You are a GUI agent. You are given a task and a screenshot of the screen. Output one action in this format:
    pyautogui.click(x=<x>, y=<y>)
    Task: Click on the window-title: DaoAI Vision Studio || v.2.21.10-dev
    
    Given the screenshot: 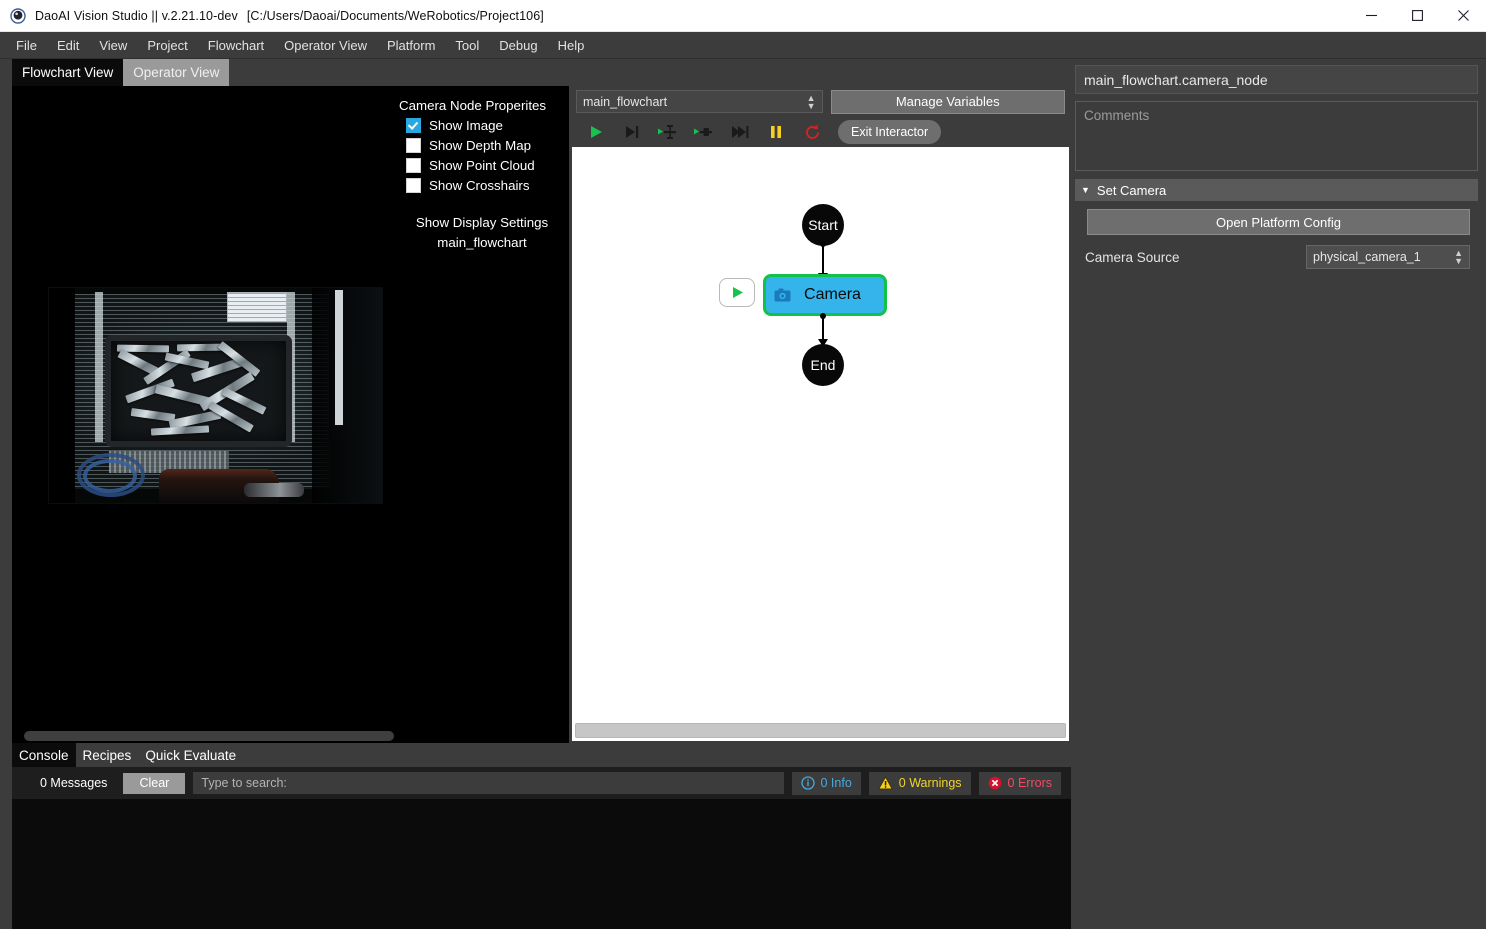 What is the action you would take?
    pyautogui.click(x=136, y=15)
    